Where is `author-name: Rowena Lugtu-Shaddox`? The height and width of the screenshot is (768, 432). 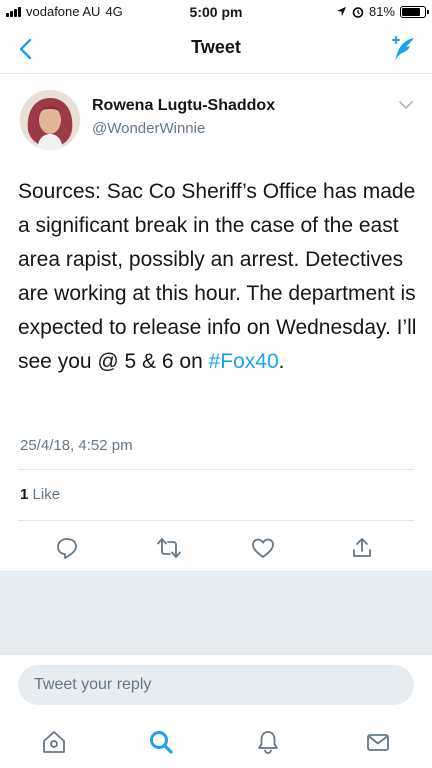 author-name: Rowena Lugtu-Shaddox is located at coordinates (183, 106).